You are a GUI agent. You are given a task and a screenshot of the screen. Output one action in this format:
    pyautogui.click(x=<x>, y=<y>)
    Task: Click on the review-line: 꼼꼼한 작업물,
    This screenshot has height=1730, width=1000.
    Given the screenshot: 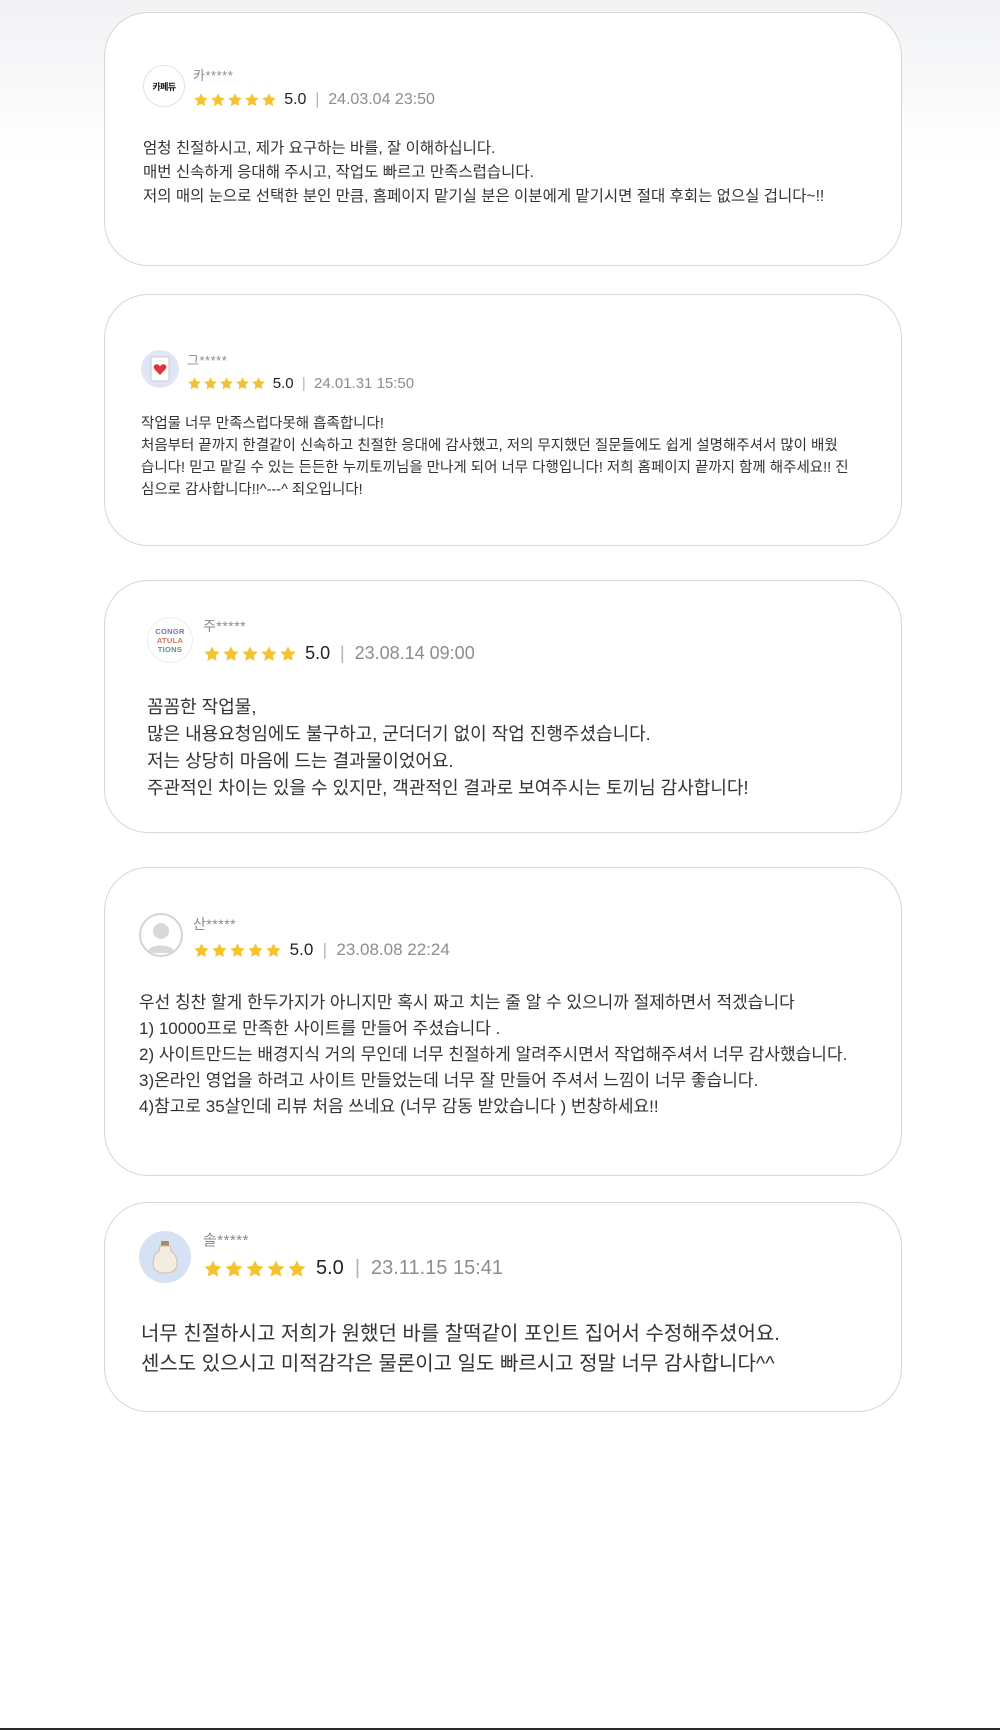 What is the action you would take?
    pyautogui.click(x=202, y=707)
    